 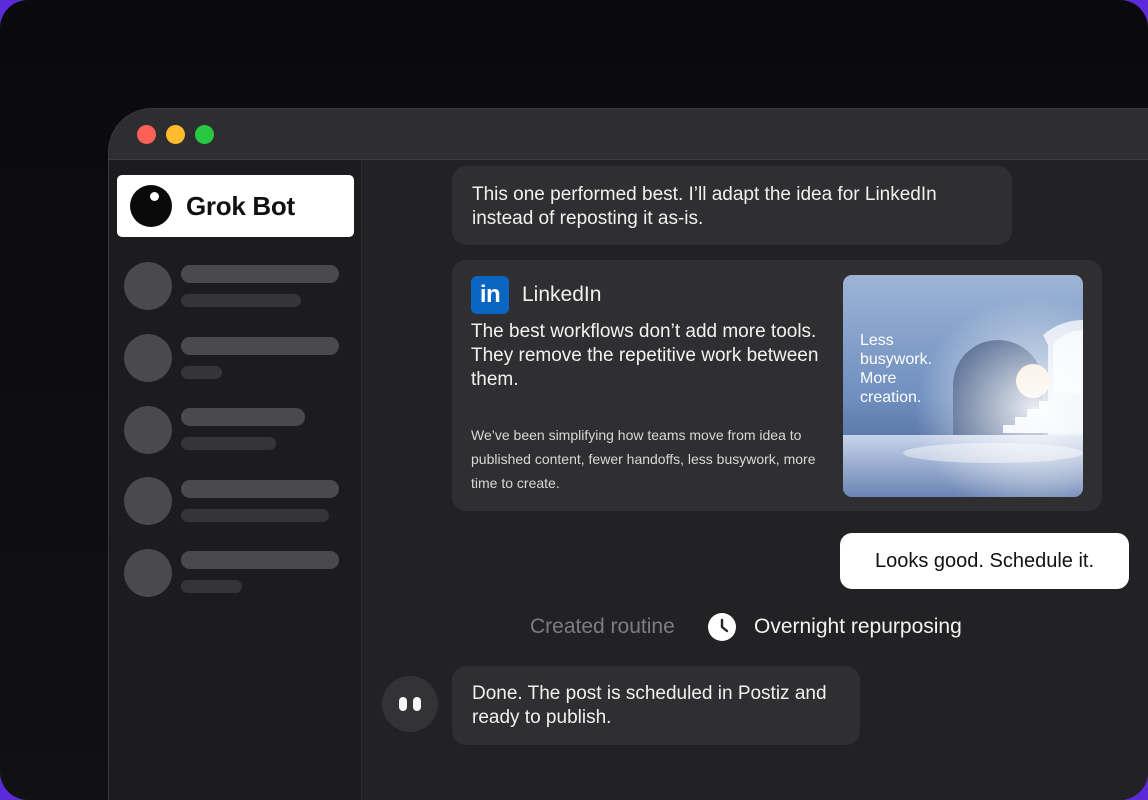 I want to click on caption-line: busywork., so click(x=896, y=359).